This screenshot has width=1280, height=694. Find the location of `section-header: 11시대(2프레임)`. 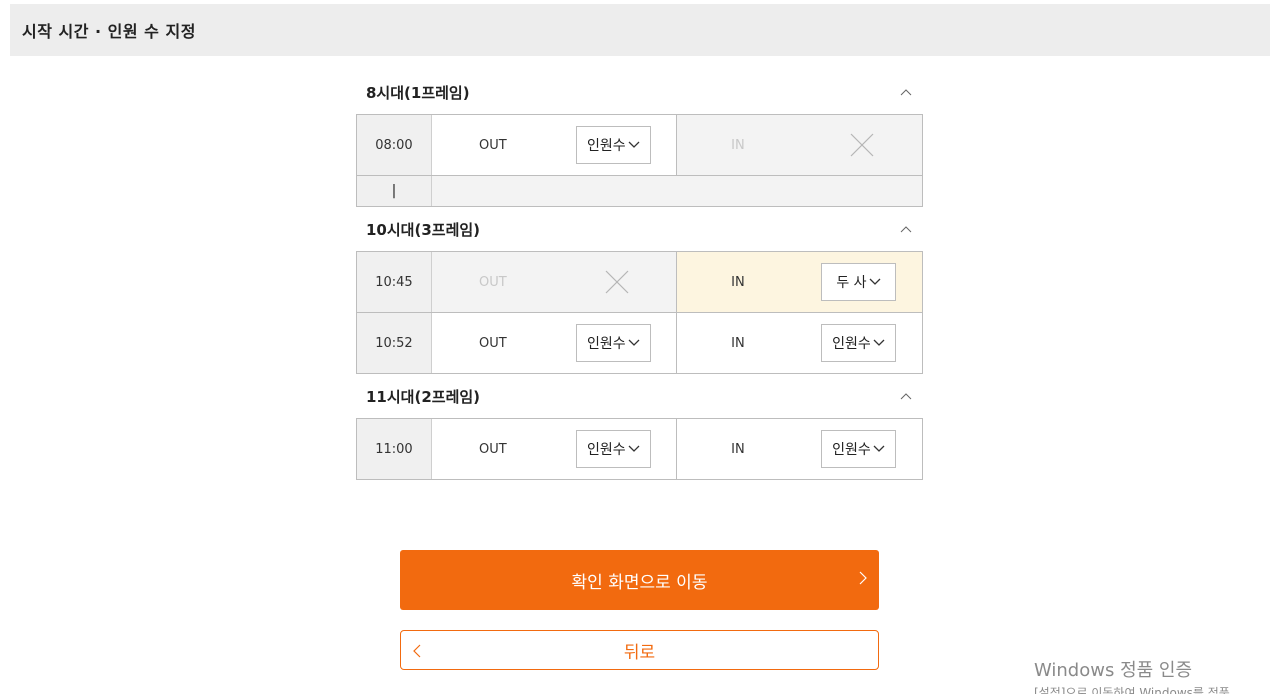

section-header: 11시대(2프레임) is located at coordinates (639, 396).